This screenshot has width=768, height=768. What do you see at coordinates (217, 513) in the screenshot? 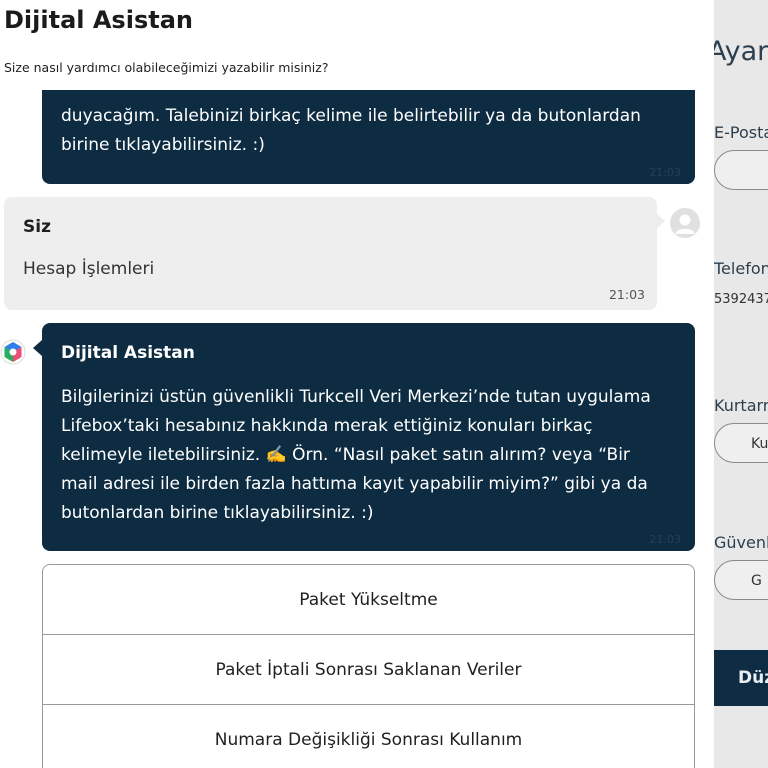
I see `bot-message-line: butonlardan birine tıklayabilirsiniz. :)` at bounding box center [217, 513].